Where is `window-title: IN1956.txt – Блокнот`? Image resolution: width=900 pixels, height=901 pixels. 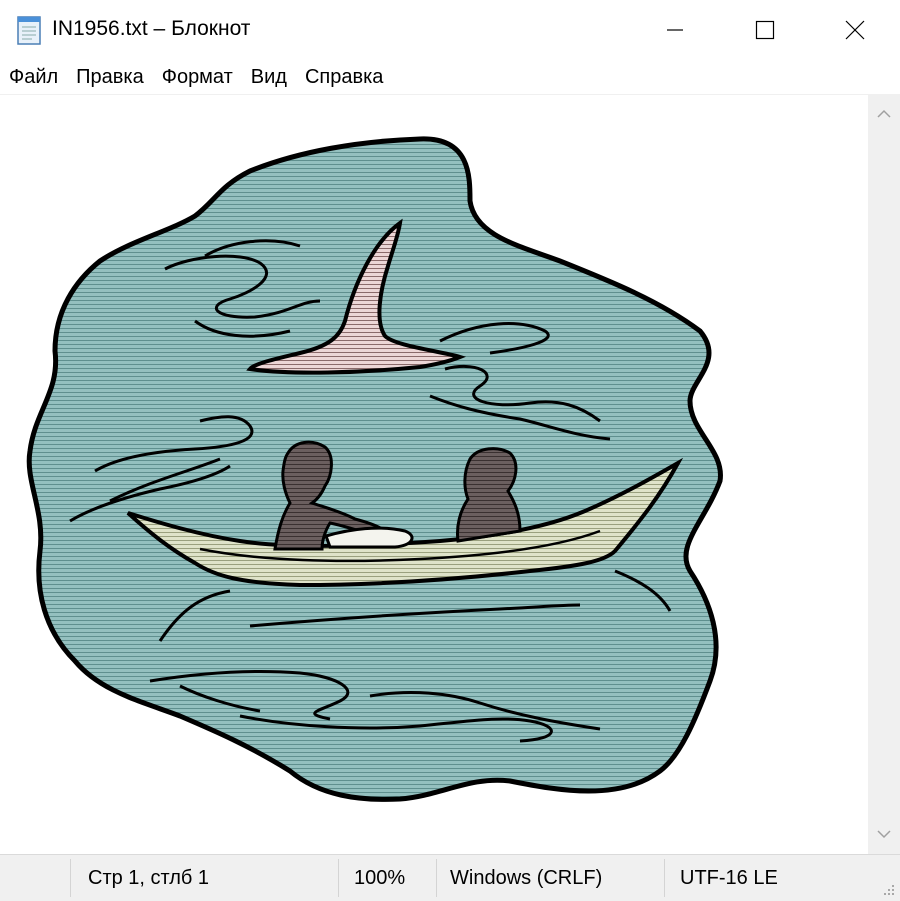
window-title: IN1956.txt – Блокнот is located at coordinates (151, 28).